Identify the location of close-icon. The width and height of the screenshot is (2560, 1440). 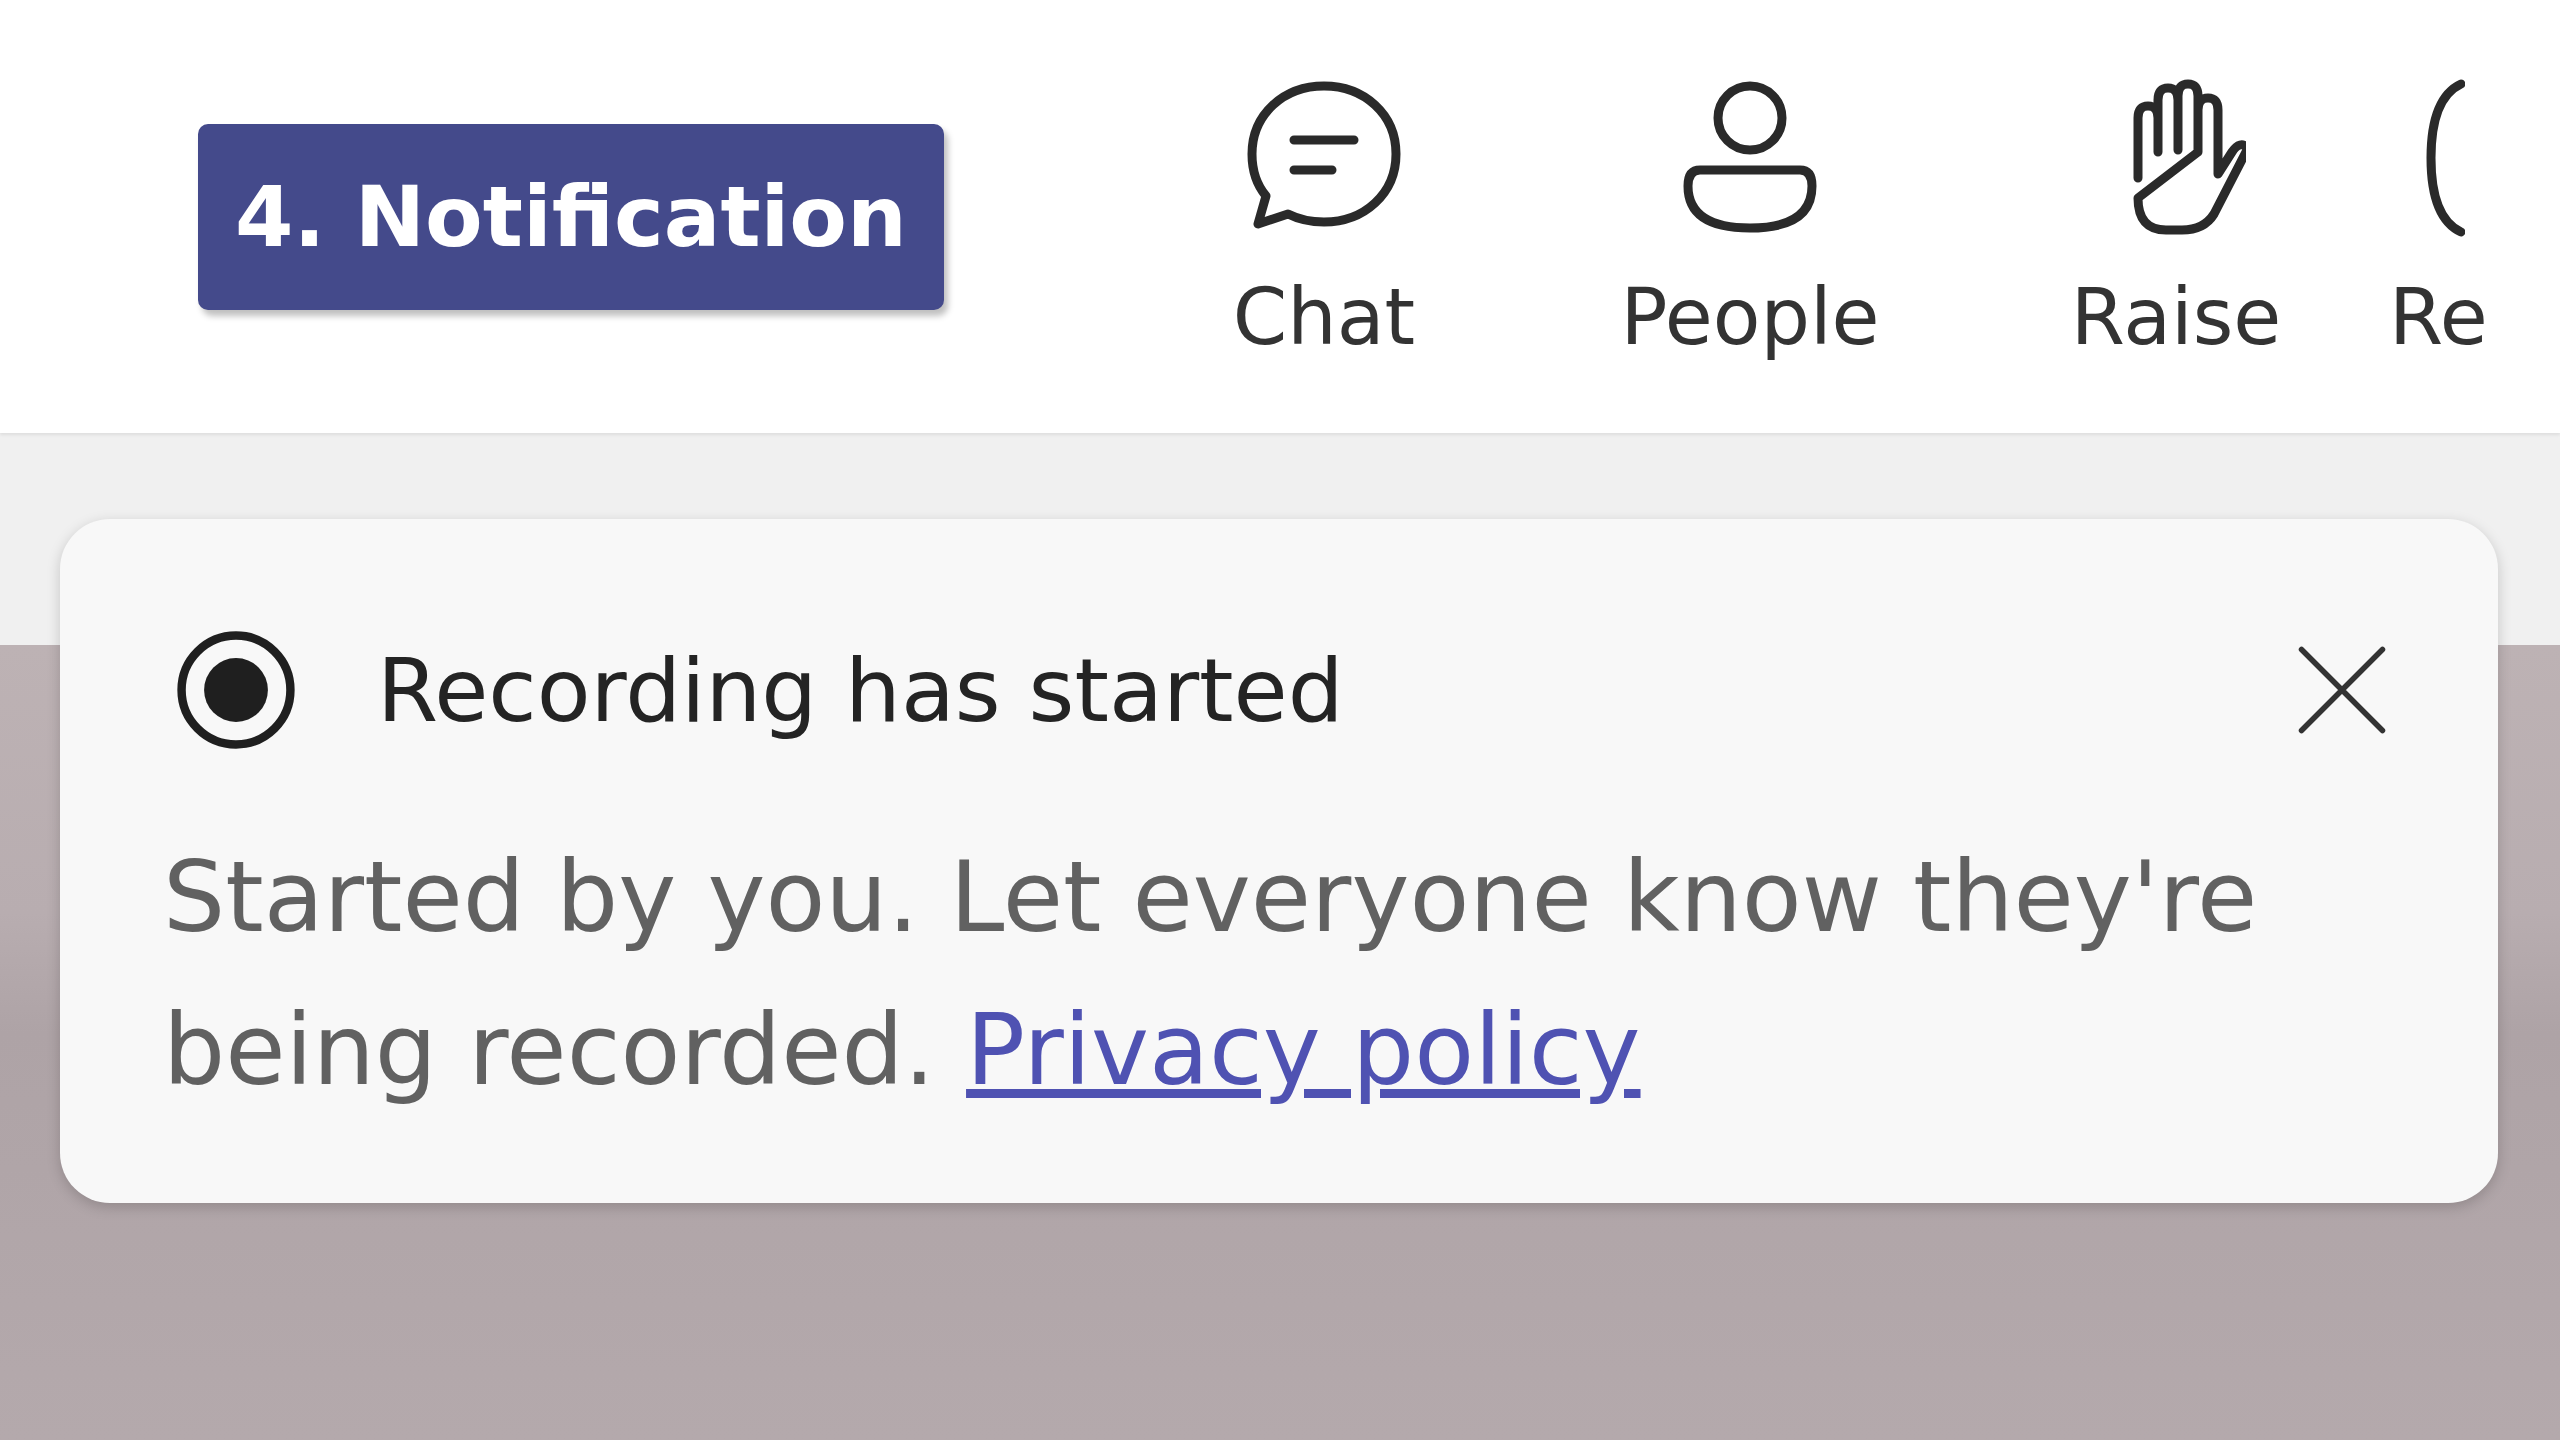
(2342, 690).